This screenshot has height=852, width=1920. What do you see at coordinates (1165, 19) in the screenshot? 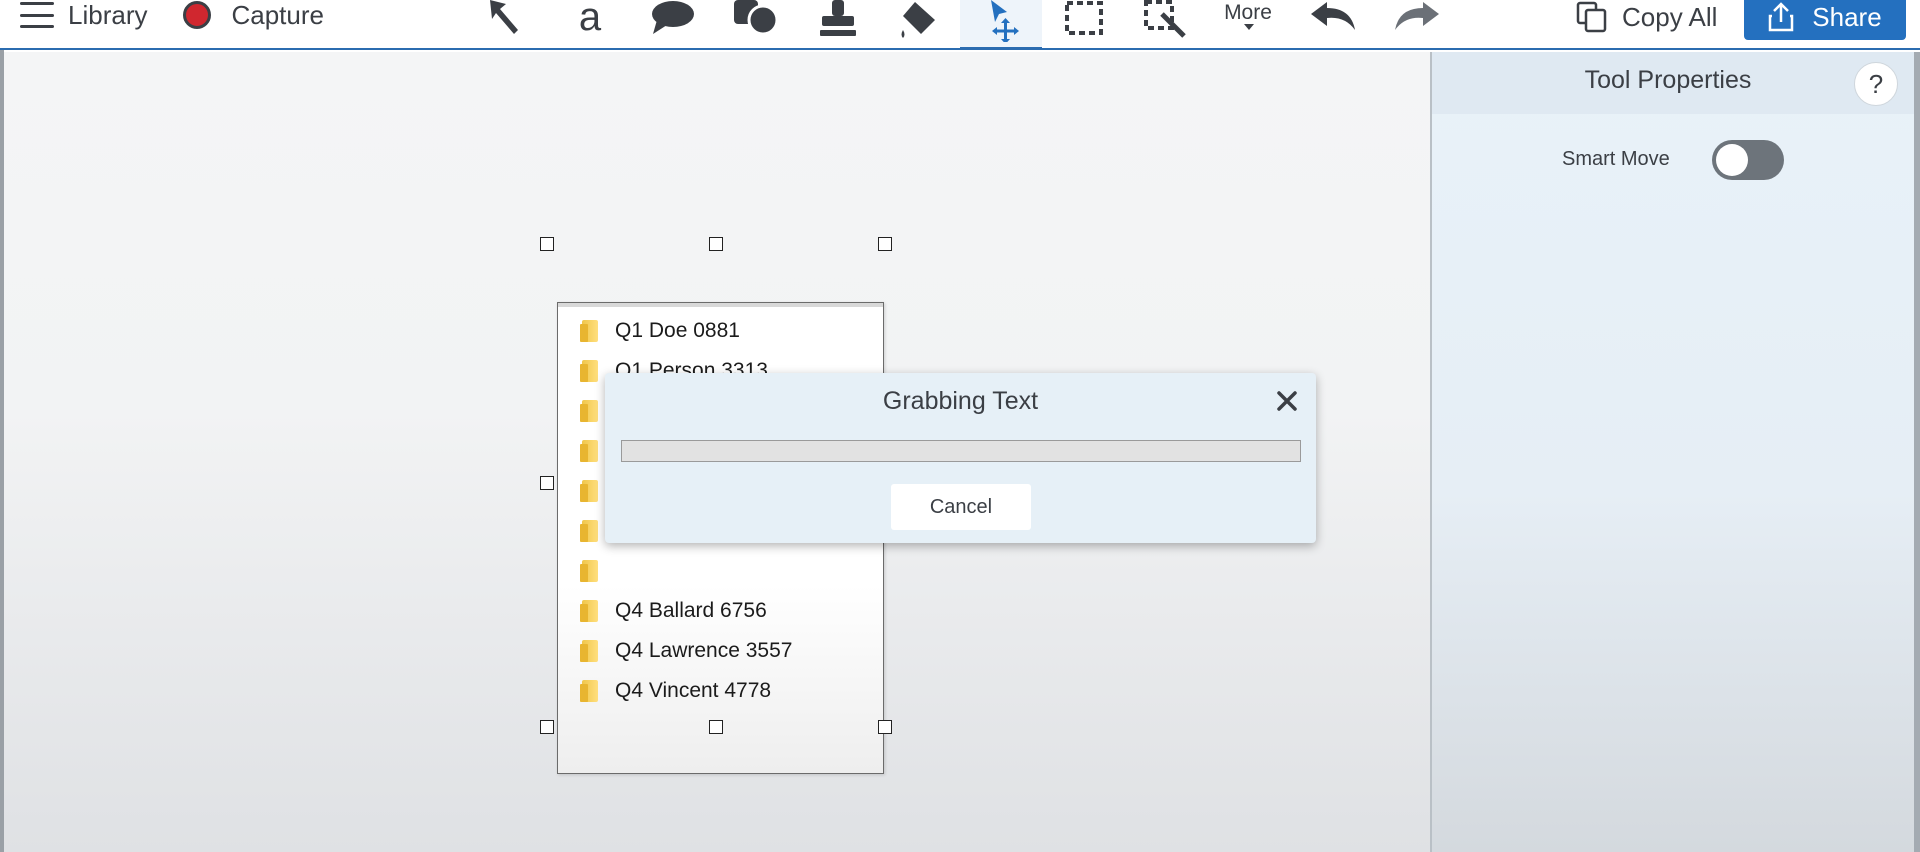
I see `magic-wand-tool-icon` at bounding box center [1165, 19].